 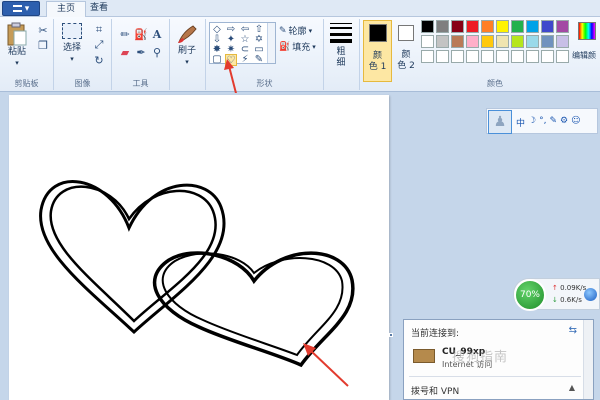 I want to click on brushes-button: 刷子 ▾, so click(x=187, y=45).